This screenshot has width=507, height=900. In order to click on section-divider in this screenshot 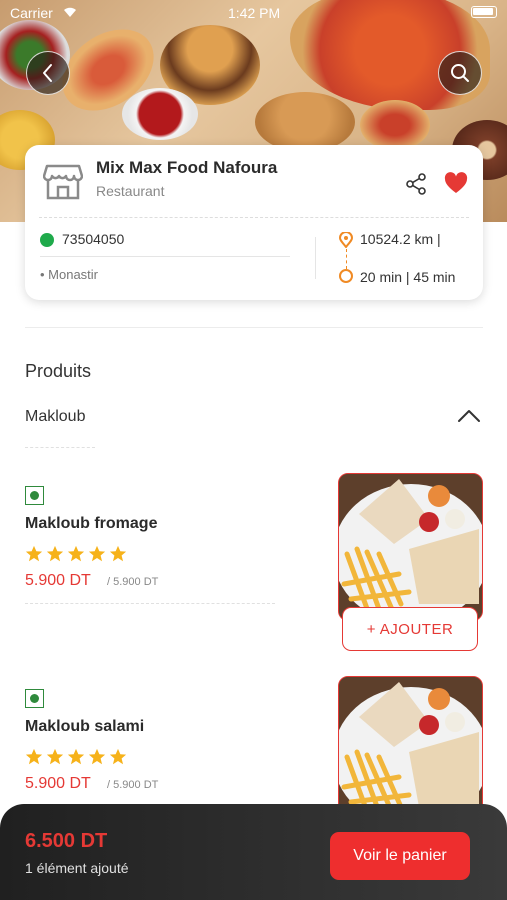, I will do `click(254, 327)`.